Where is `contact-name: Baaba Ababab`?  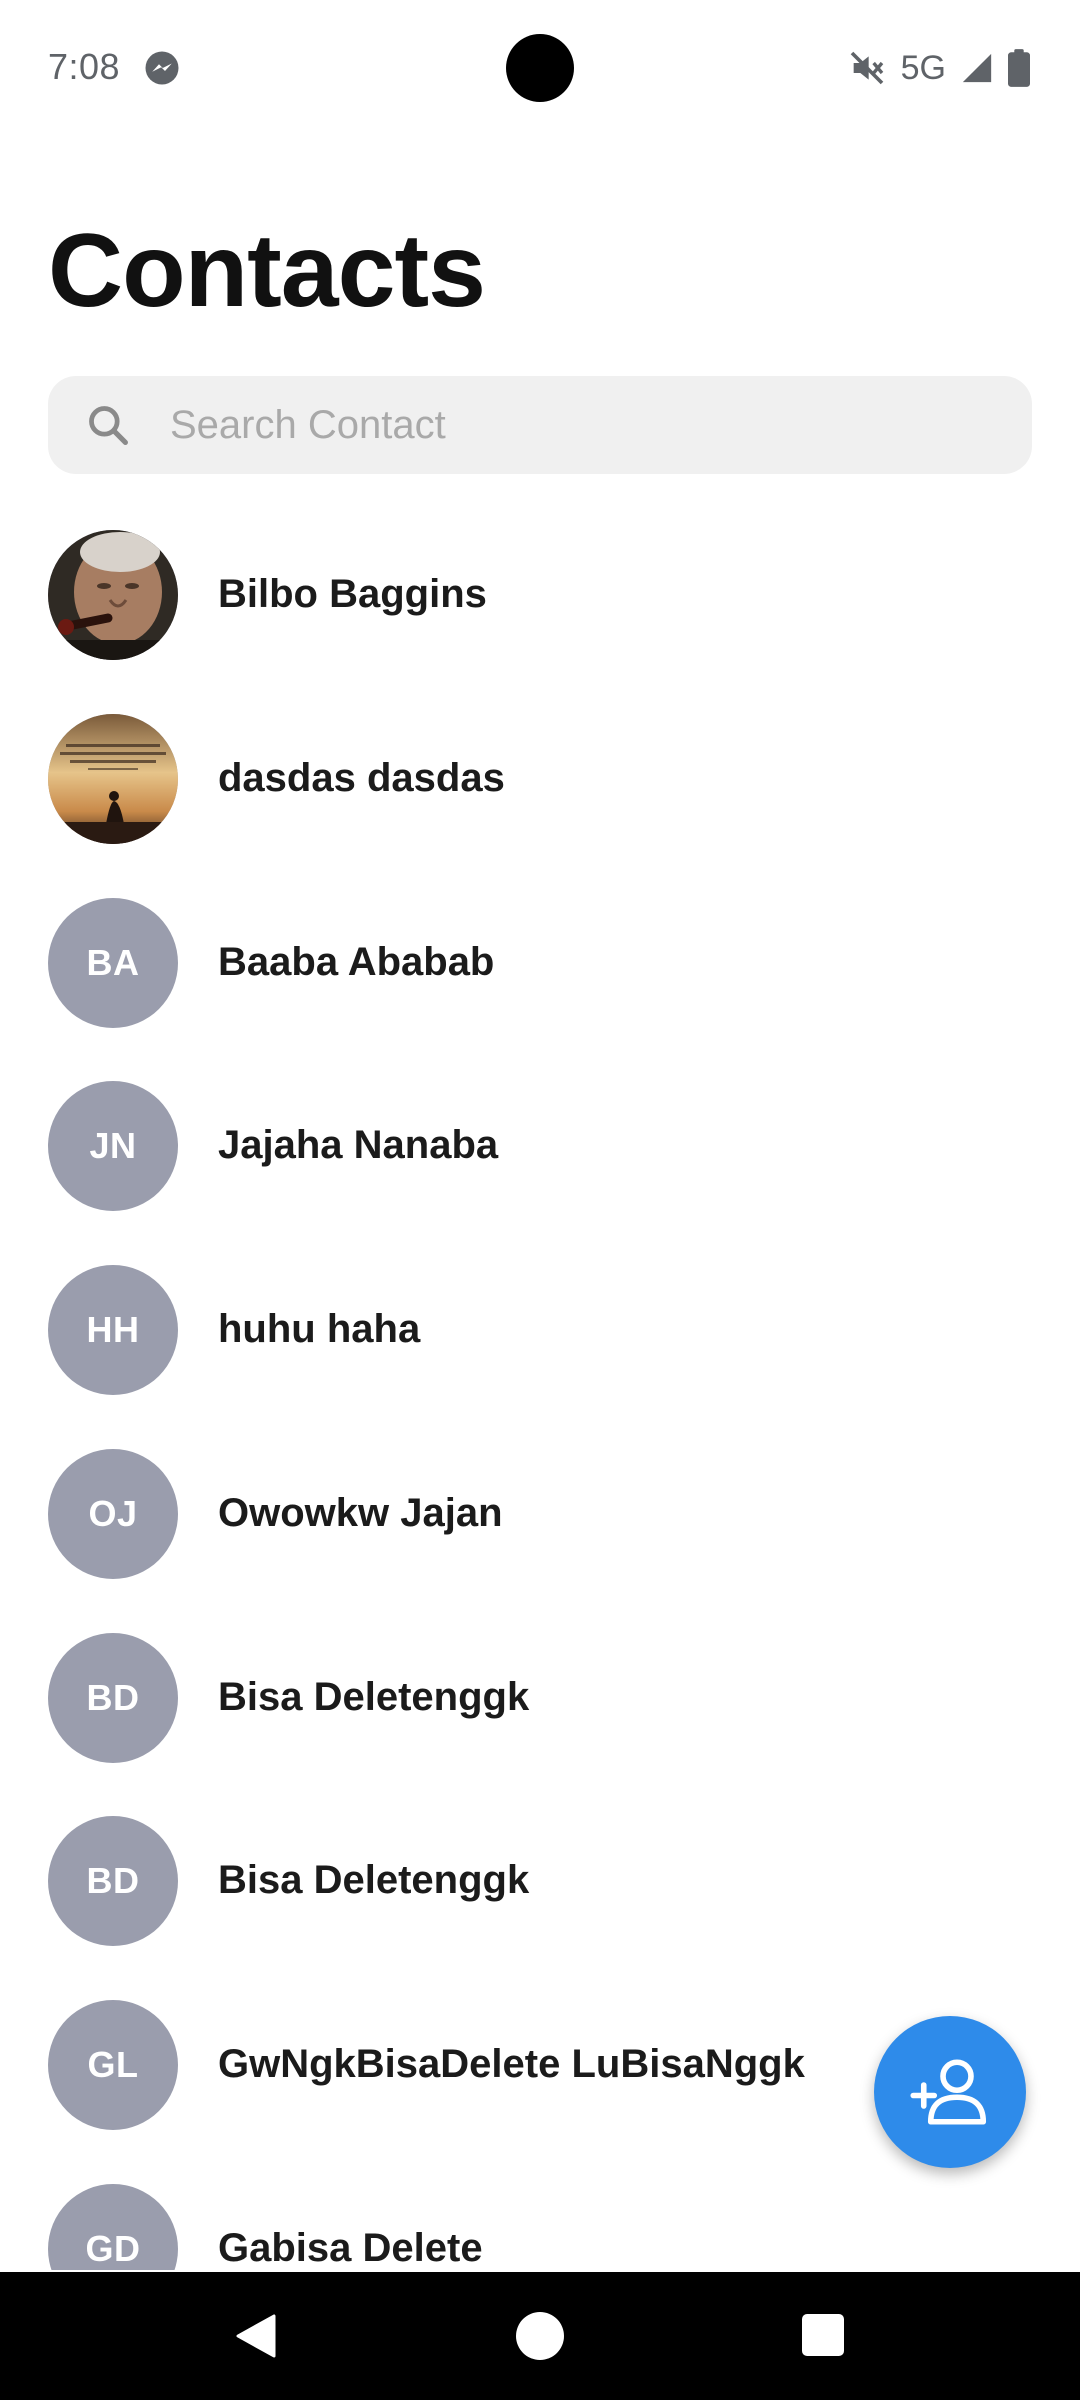
contact-name: Baaba Ababab is located at coordinates (356, 962).